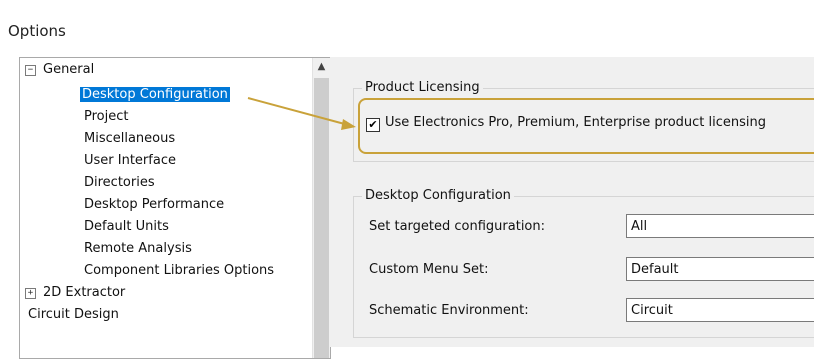  Describe the element at coordinates (30, 293) in the screenshot. I see `expand-2d-extractor-icon: +` at that location.